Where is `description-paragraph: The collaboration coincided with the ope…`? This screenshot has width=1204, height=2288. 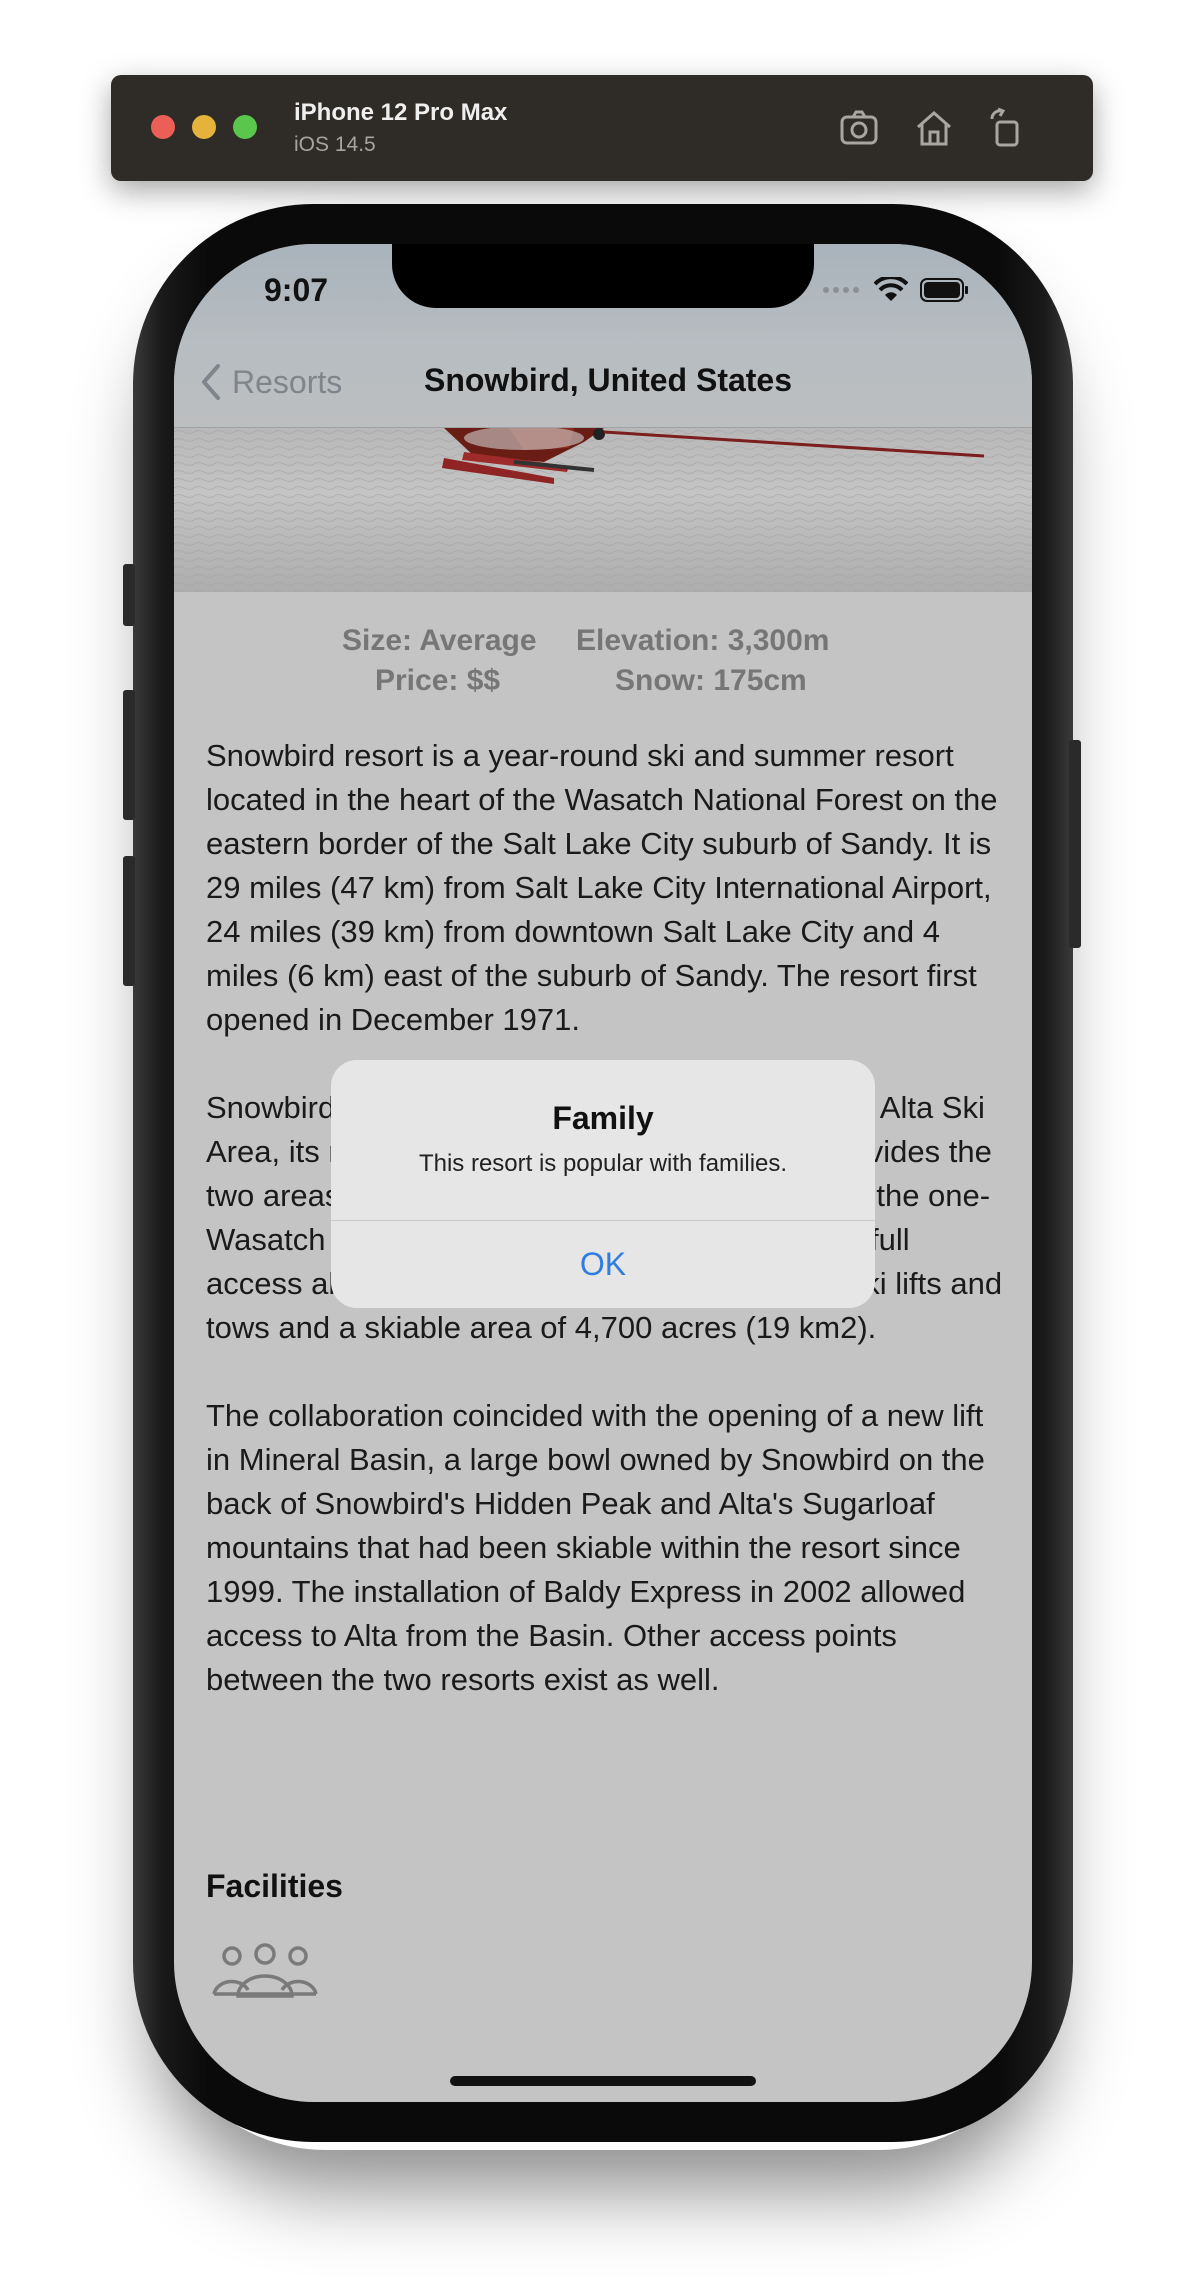
description-paragraph: The collaboration coincided with the ope… is located at coordinates (595, 1547).